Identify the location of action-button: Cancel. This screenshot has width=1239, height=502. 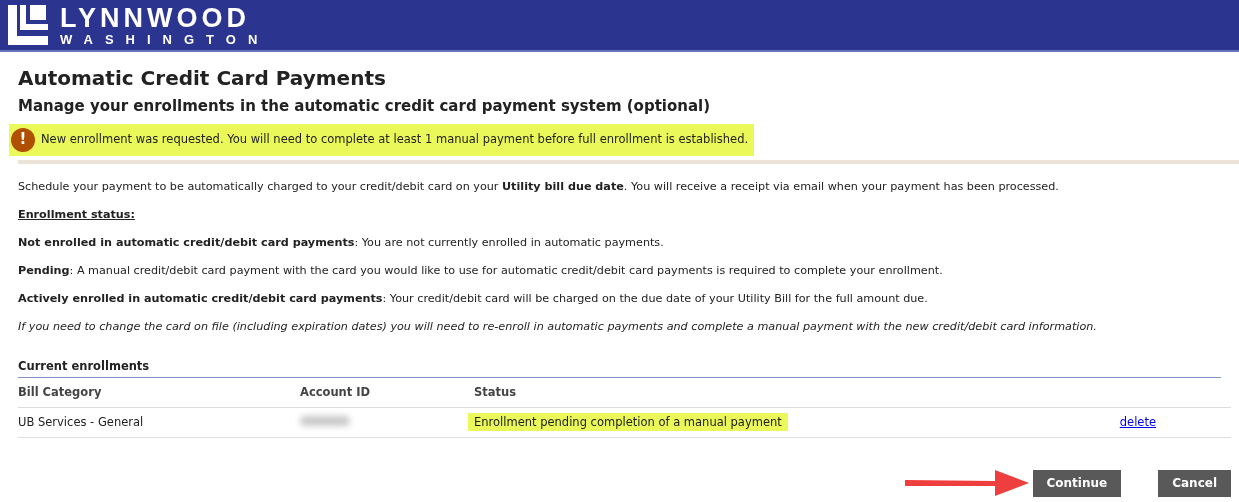
(1194, 483).